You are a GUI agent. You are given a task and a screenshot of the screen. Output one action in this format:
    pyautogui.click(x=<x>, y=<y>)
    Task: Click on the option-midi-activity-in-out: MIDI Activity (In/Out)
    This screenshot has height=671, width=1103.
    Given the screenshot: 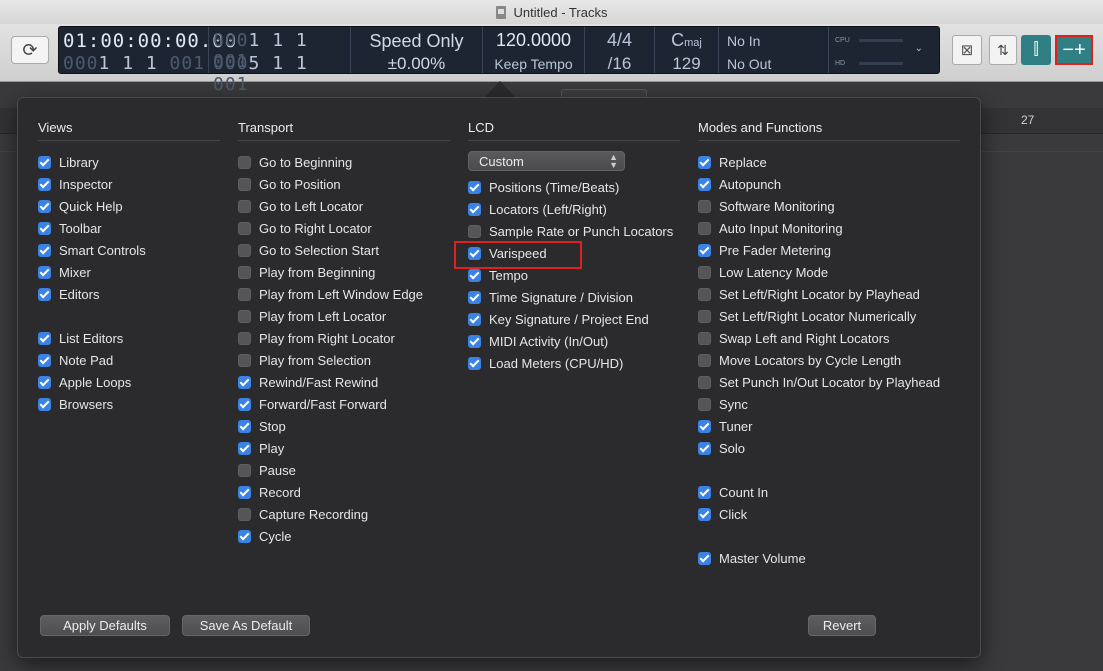 What is the action you would take?
    pyautogui.click(x=574, y=341)
    